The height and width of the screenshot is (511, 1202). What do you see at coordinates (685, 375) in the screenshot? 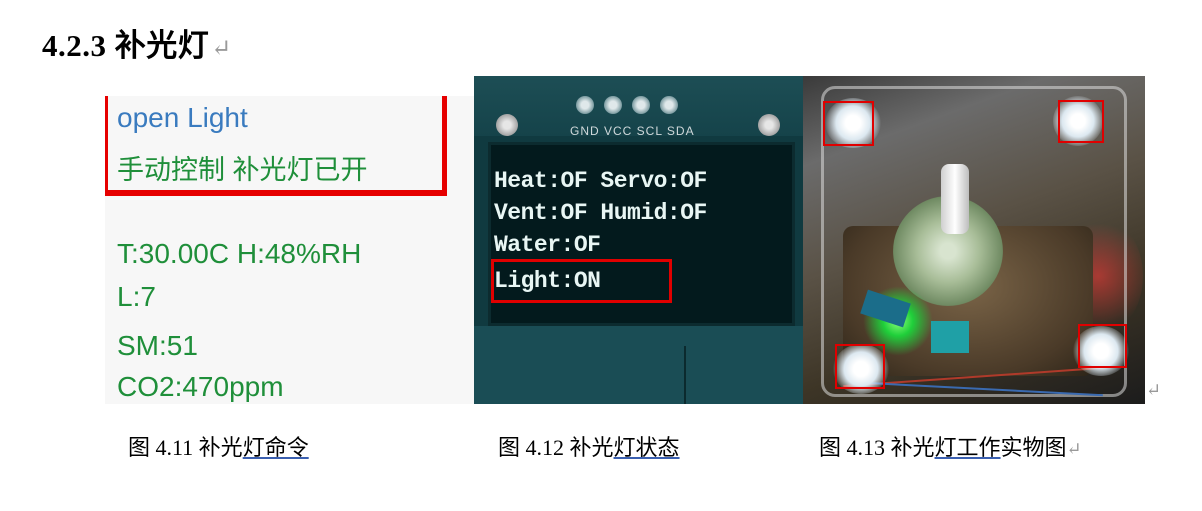
I see `board-edge` at bounding box center [685, 375].